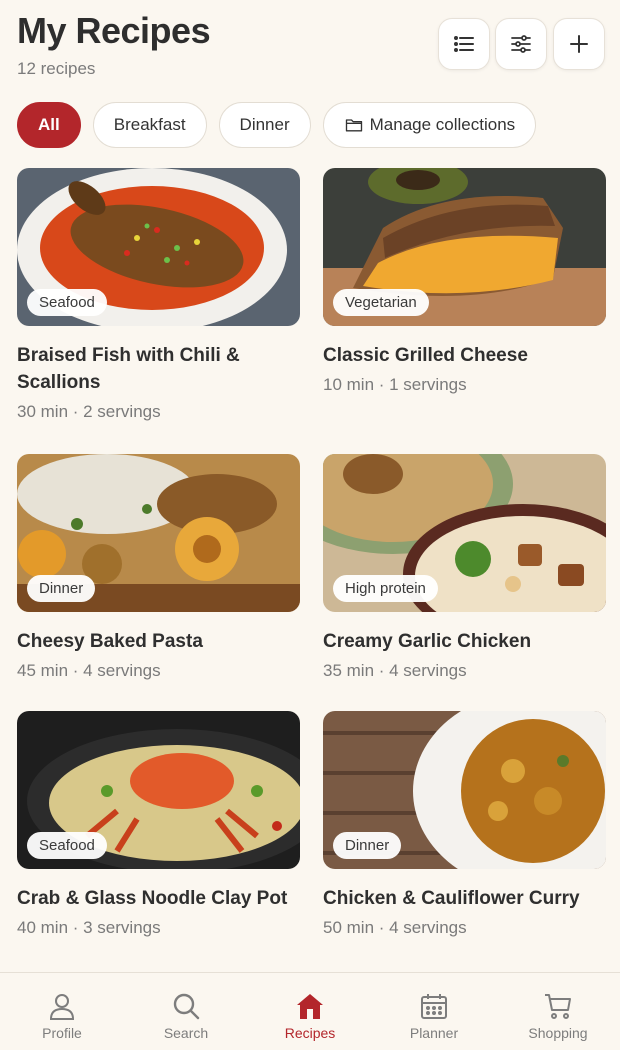 The height and width of the screenshot is (1050, 620). Describe the element at coordinates (152, 898) in the screenshot. I see `recipe-title: Crab & Glass Noodle Clay Pot` at that location.